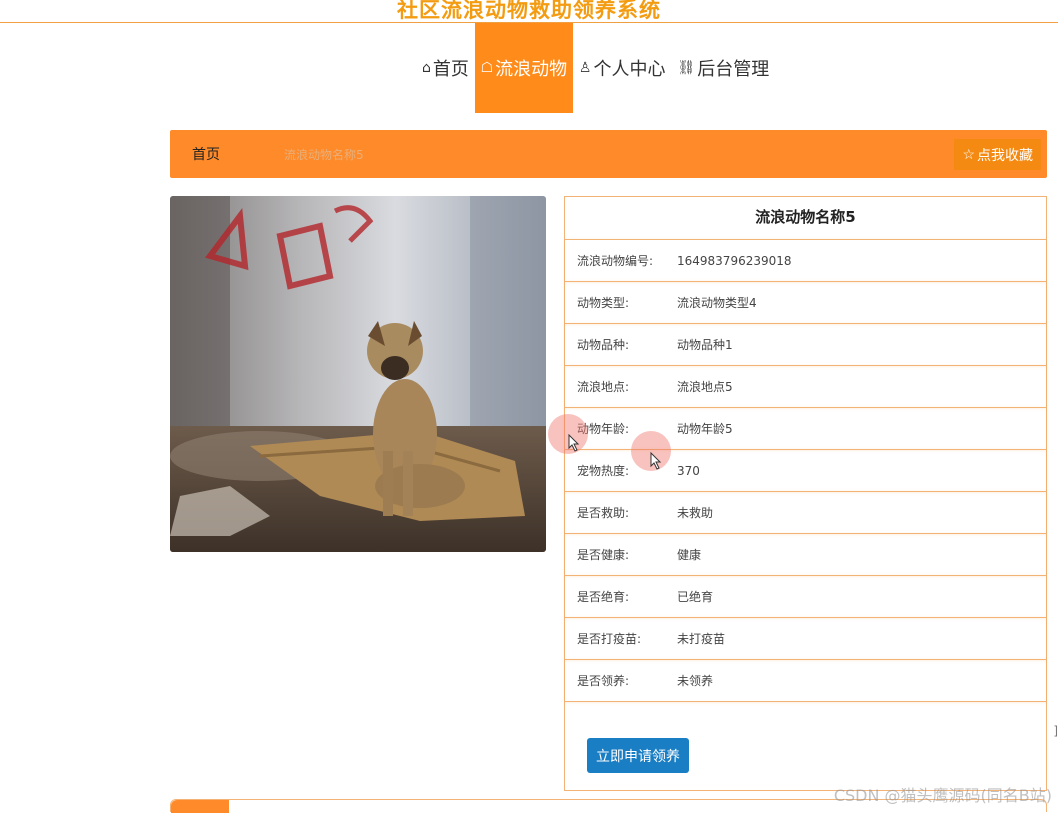 The image size is (1058, 813). What do you see at coordinates (861, 428) in the screenshot?
I see `detail-value: 动物年龄5` at bounding box center [861, 428].